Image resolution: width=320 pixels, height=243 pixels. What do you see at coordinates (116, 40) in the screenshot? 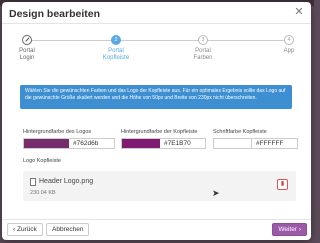
I see `step-number-icon: 2` at bounding box center [116, 40].